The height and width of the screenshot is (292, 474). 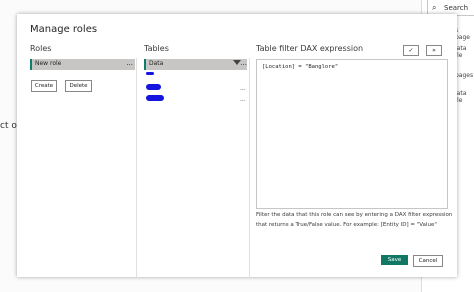 I want to click on dax-expression: [Location] = "Banglore", so click(x=300, y=67).